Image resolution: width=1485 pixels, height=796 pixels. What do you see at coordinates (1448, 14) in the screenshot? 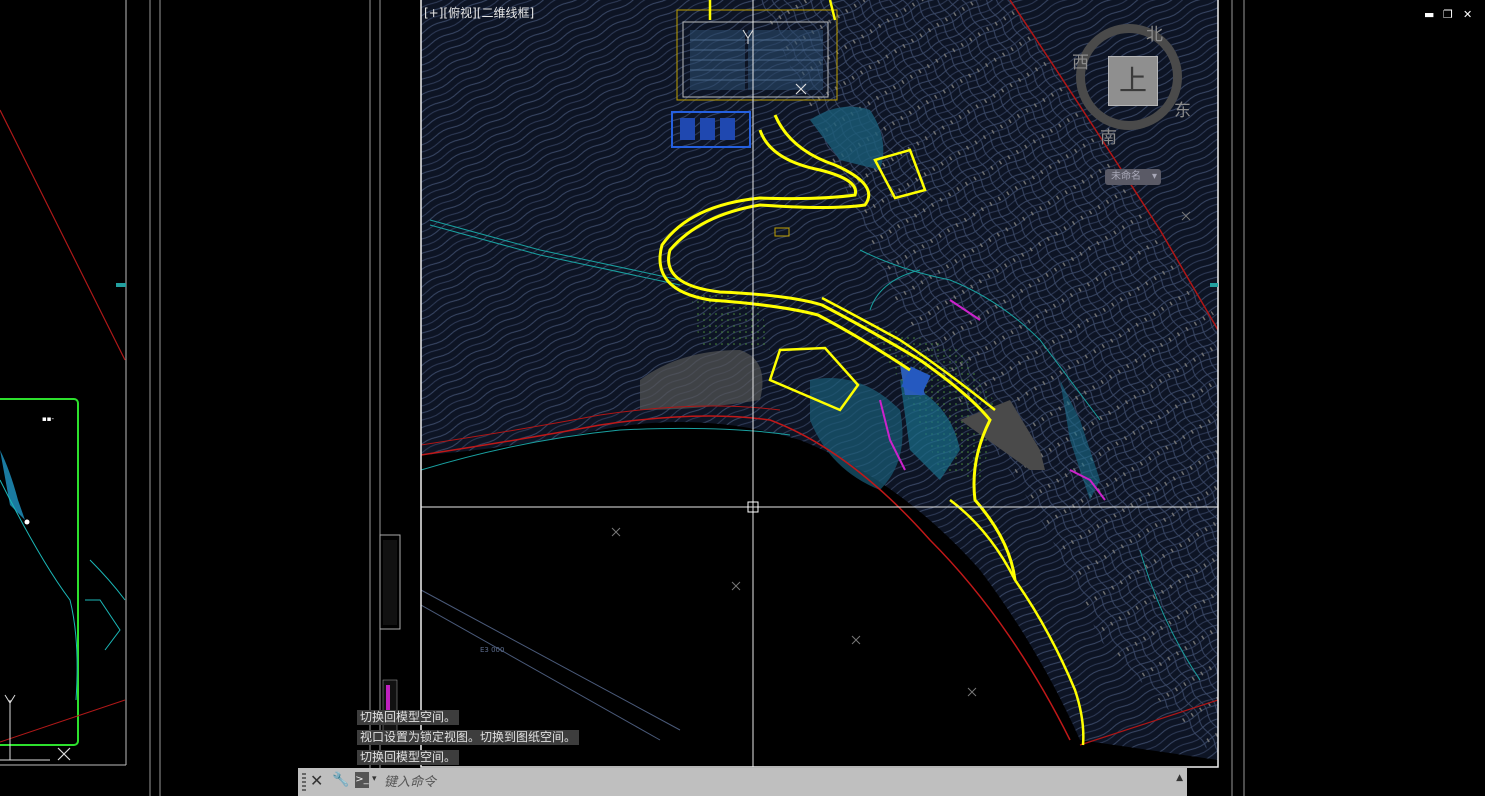
I see `restore-icon: ❐` at bounding box center [1448, 14].